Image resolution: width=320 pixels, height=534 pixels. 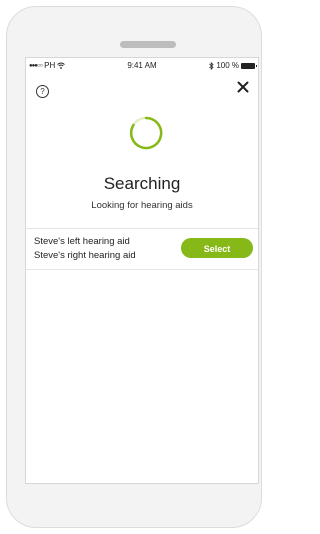 What do you see at coordinates (243, 87) in the screenshot?
I see `close-icon` at bounding box center [243, 87].